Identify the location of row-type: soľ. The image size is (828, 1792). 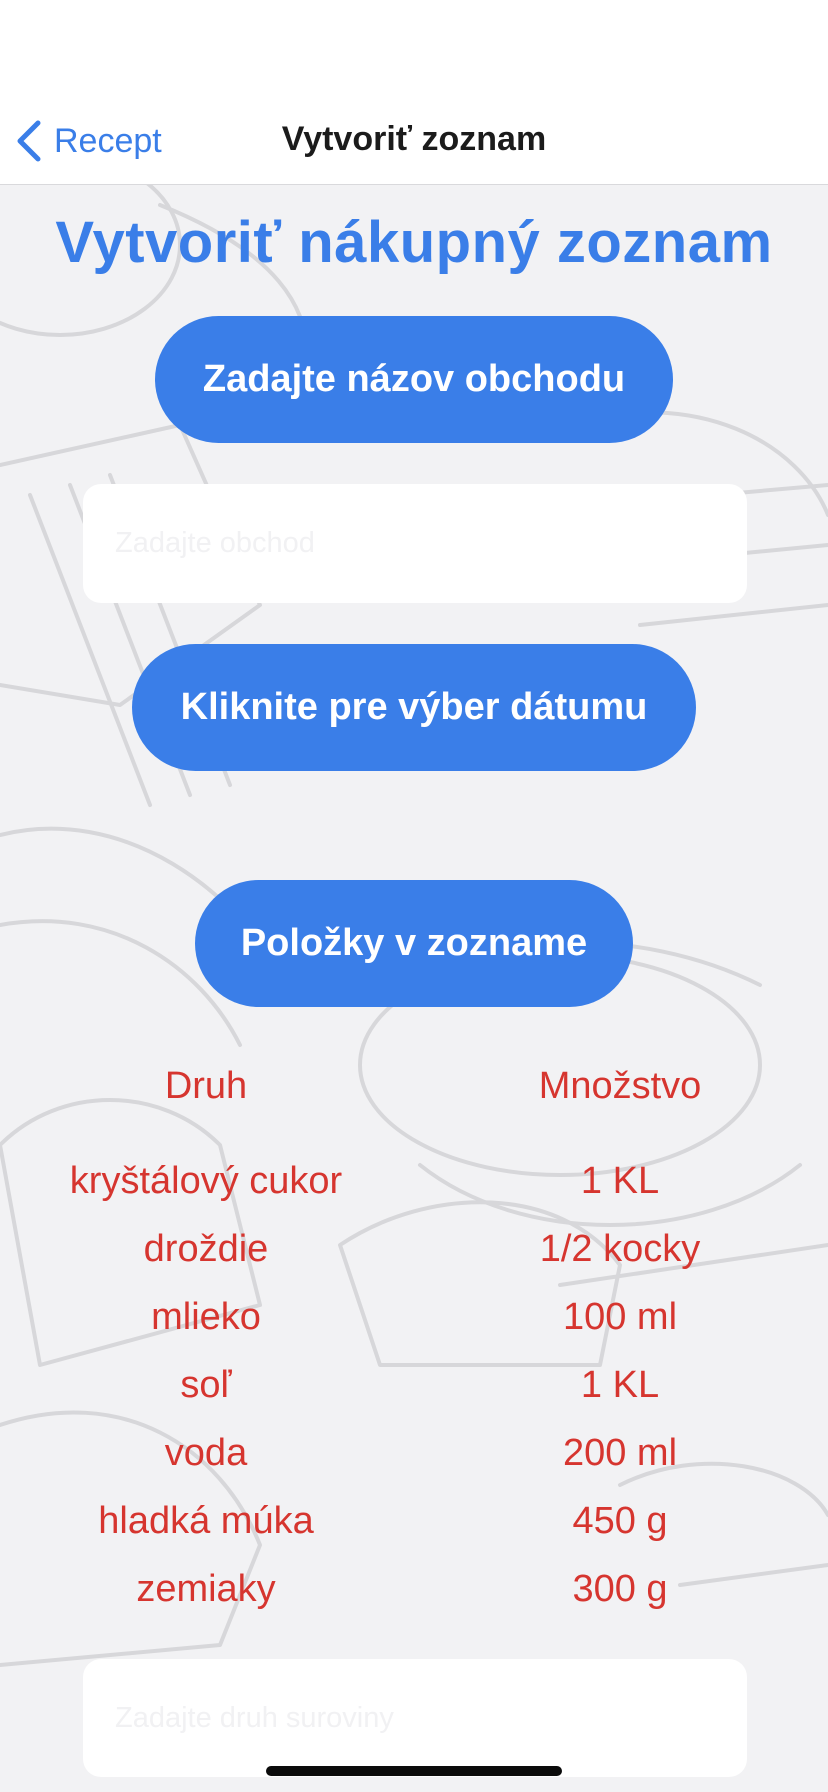
(206, 1385).